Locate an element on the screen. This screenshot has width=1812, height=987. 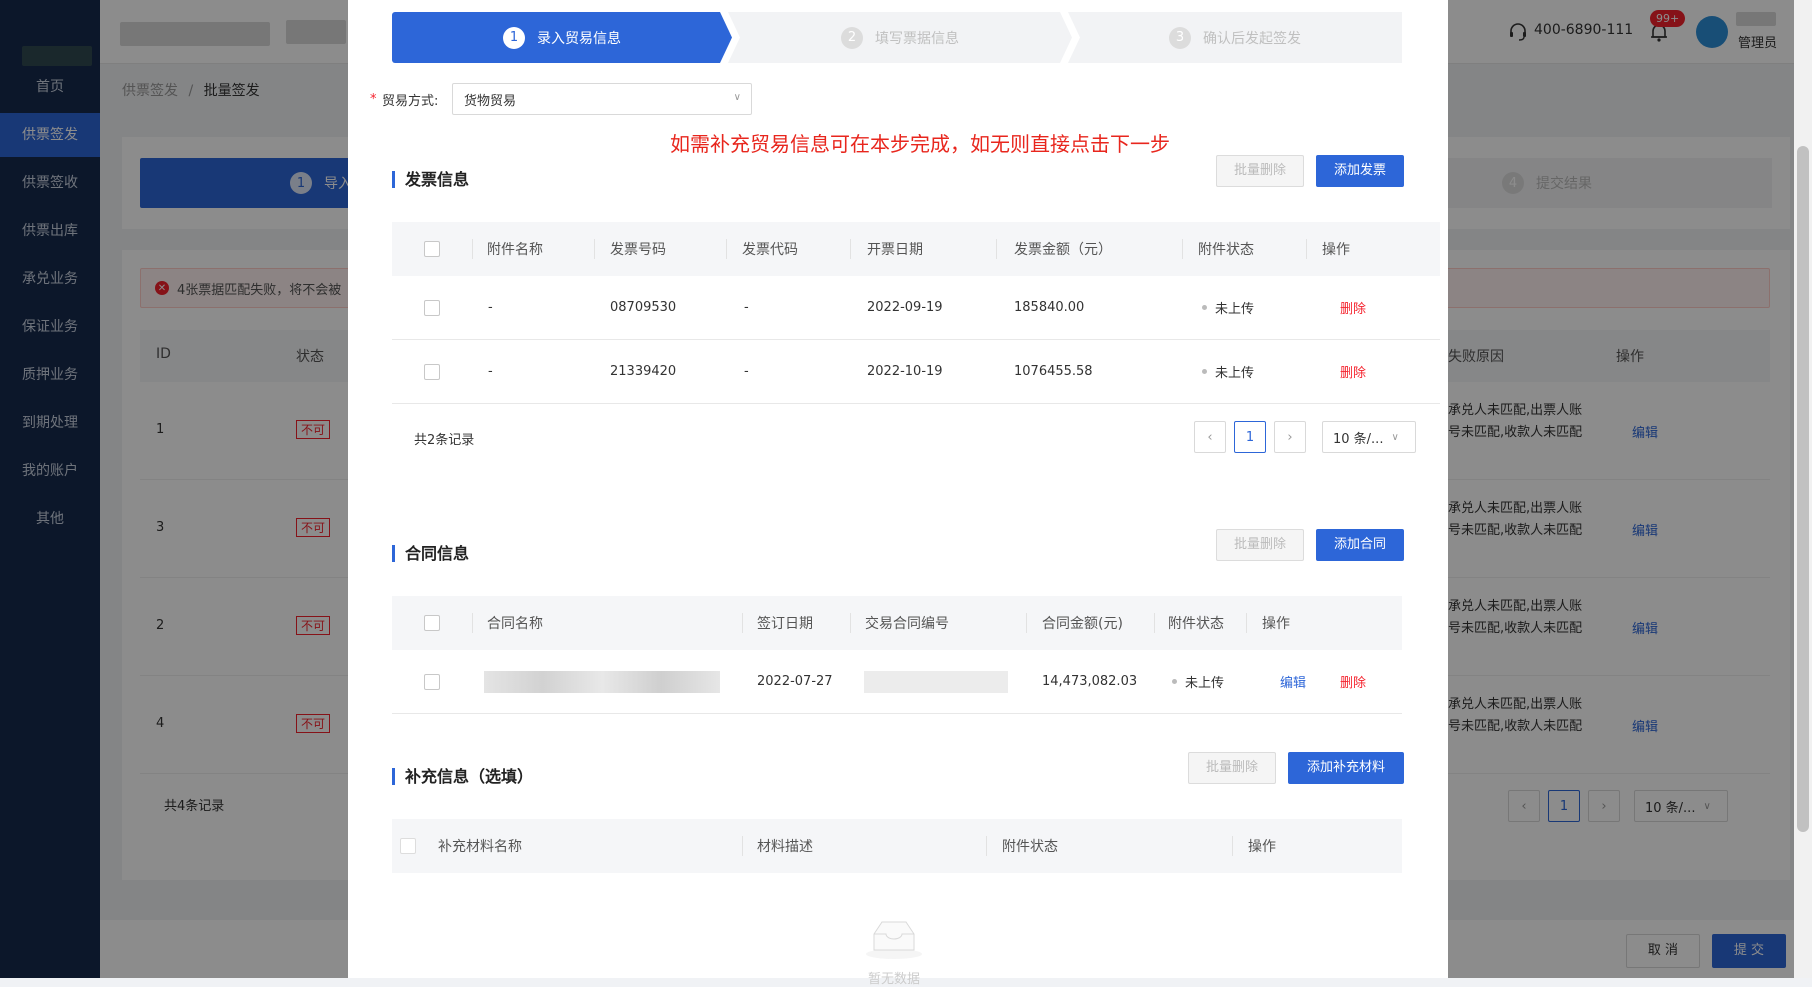
step-3-label: 确认后发起签发 is located at coordinates (1252, 38).